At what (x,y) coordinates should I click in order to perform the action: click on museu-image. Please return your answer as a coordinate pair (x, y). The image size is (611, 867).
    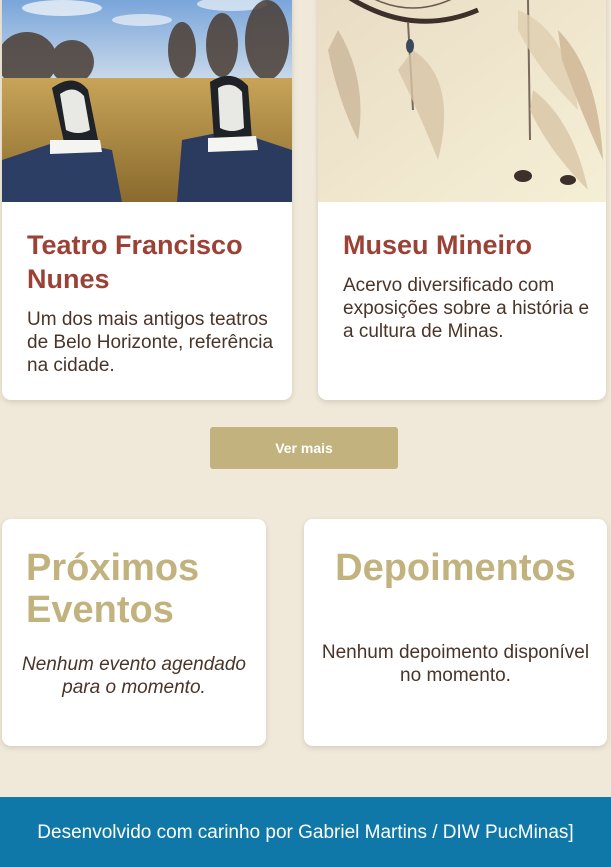
    Looking at the image, I should click on (462, 101).